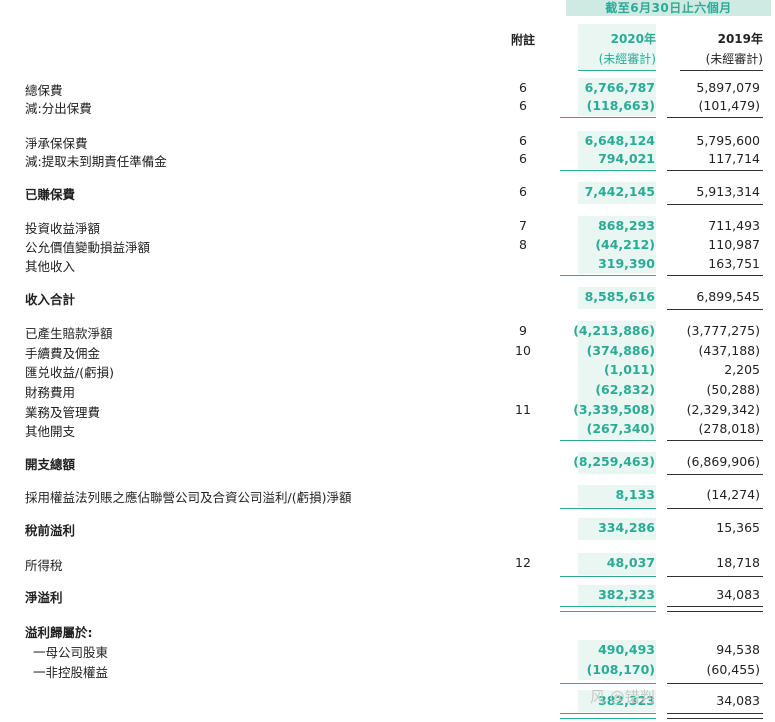 This screenshot has width=775, height=722. Describe the element at coordinates (50, 392) in the screenshot. I see `row-label: 財務費用` at that location.